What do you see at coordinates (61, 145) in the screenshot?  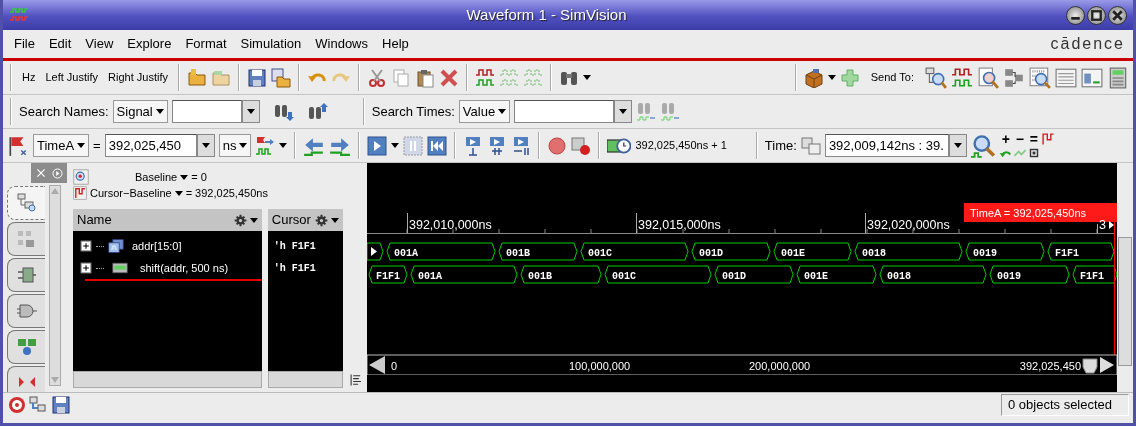 I see `cursor-dropdown: TimeA` at bounding box center [61, 145].